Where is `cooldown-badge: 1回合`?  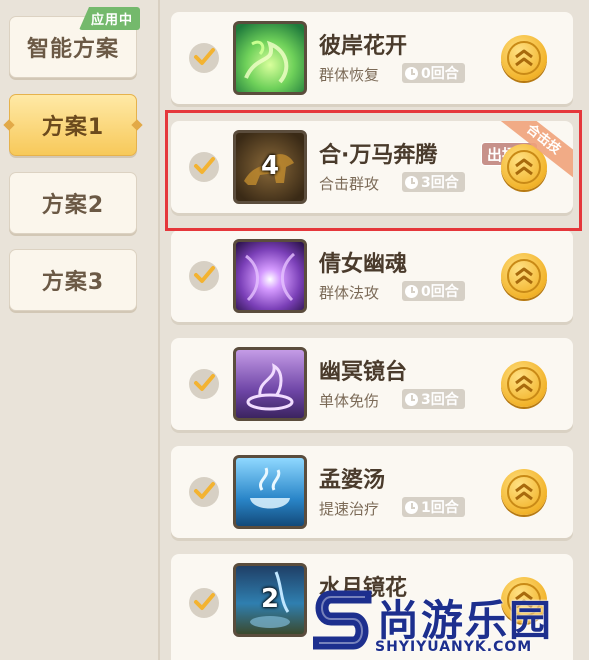 cooldown-badge: 1回合 is located at coordinates (433, 507).